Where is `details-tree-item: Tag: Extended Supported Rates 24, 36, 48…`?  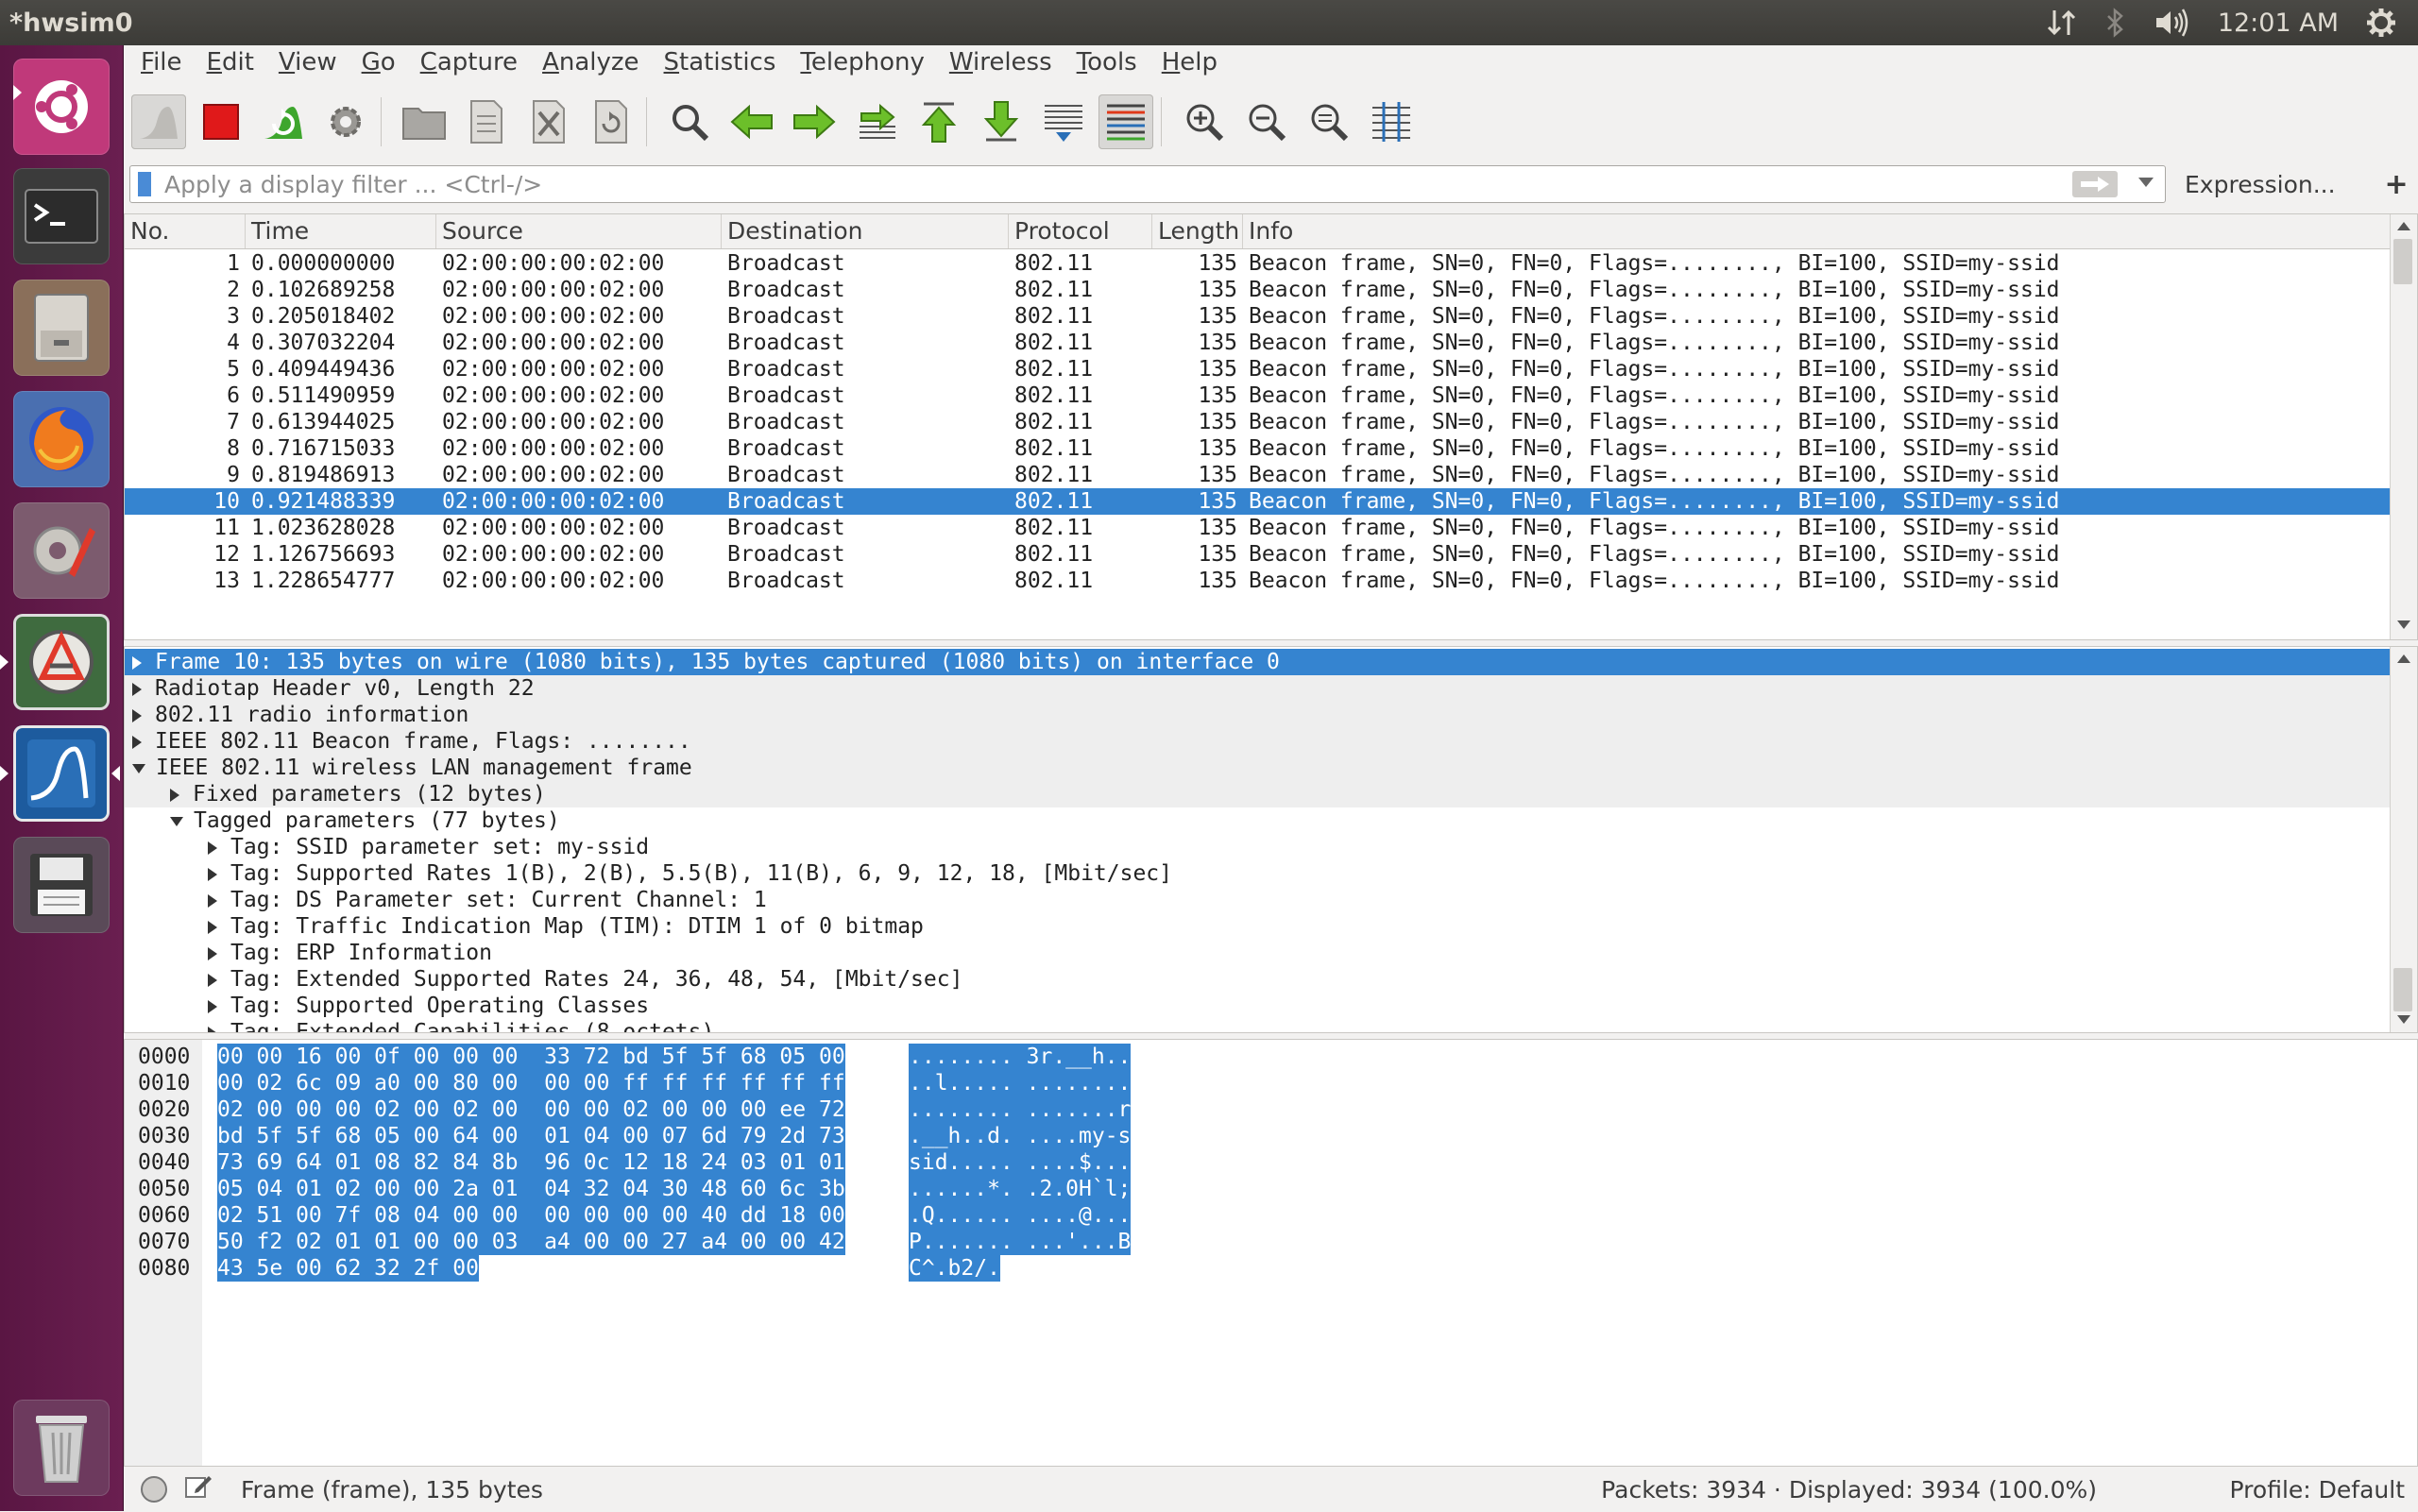 details-tree-item: Tag: Extended Supported Rates 24, 36, 48… is located at coordinates (1258, 979).